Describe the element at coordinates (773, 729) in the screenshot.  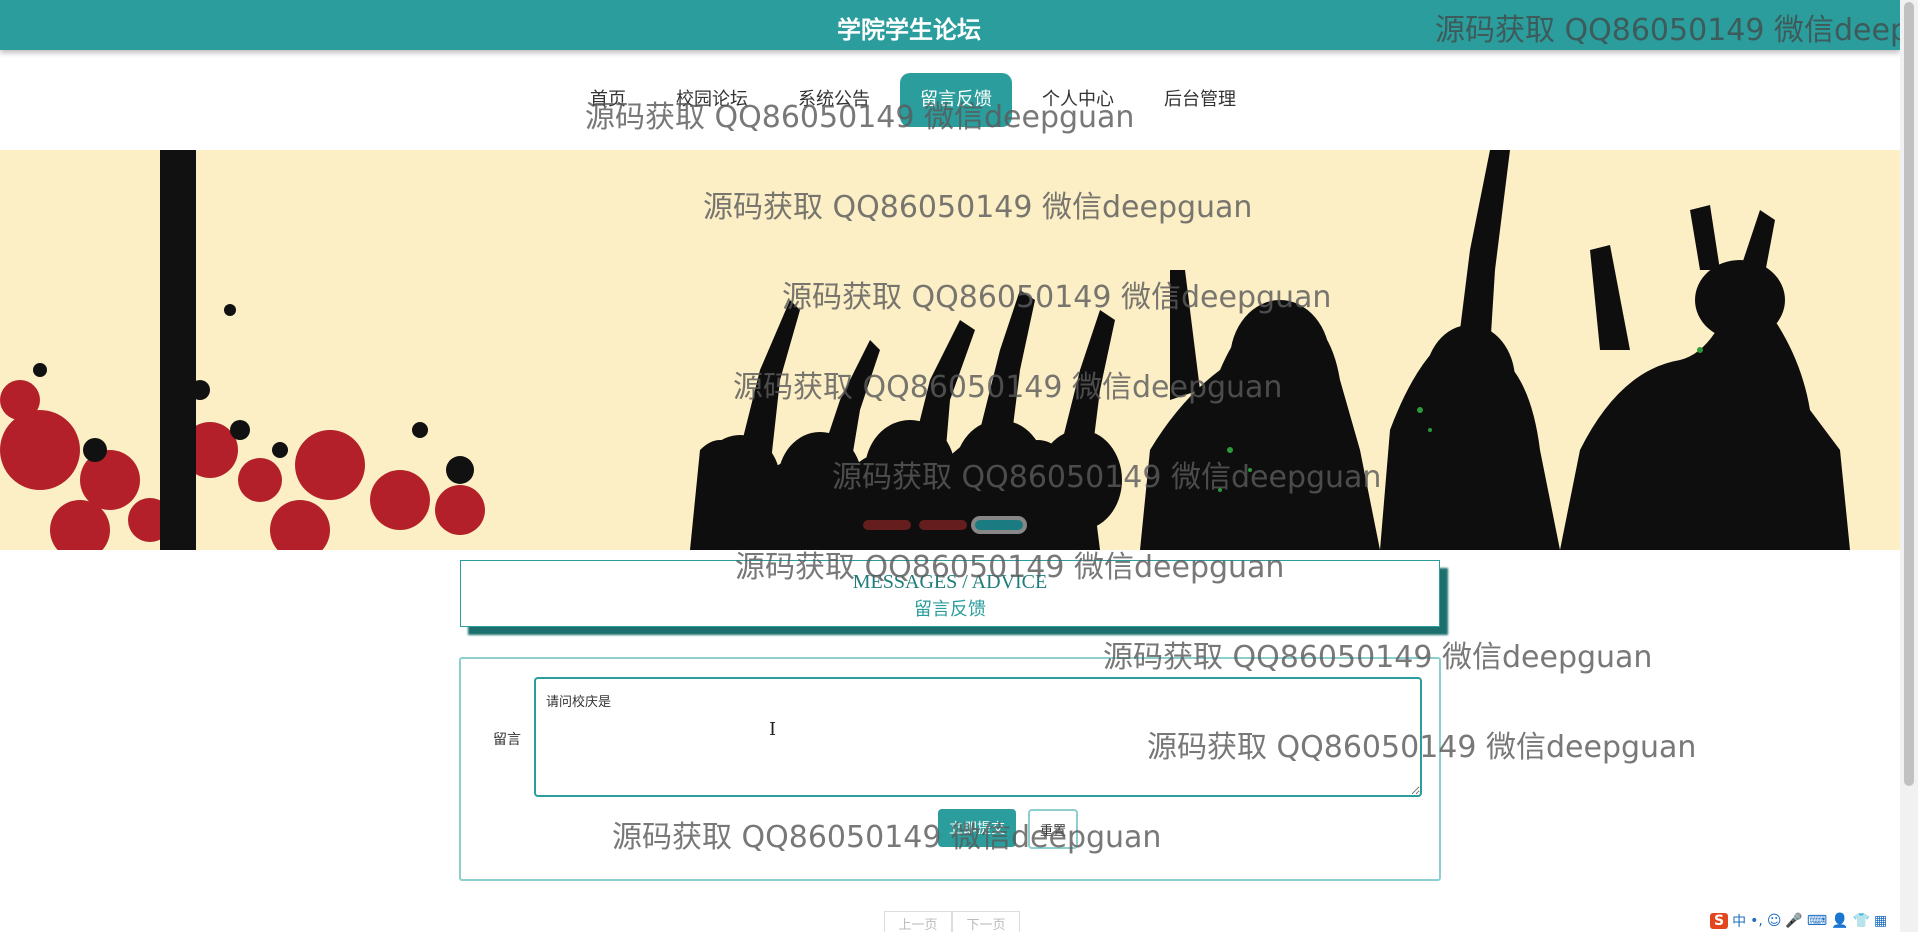
I see `text-cursor-icon: I` at that location.